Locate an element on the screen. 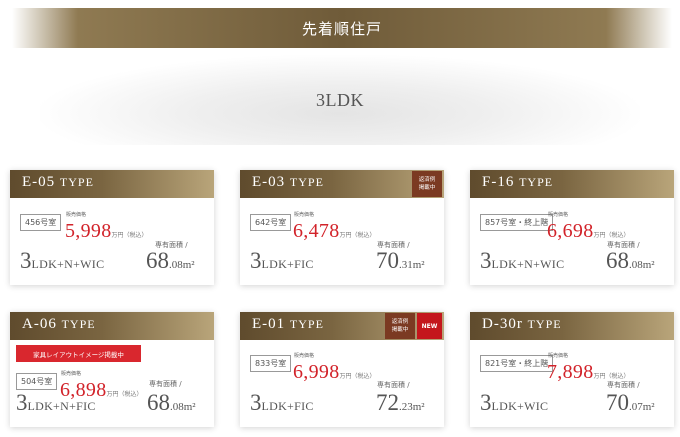  plan-label: 3LDK is located at coordinates (340, 99).